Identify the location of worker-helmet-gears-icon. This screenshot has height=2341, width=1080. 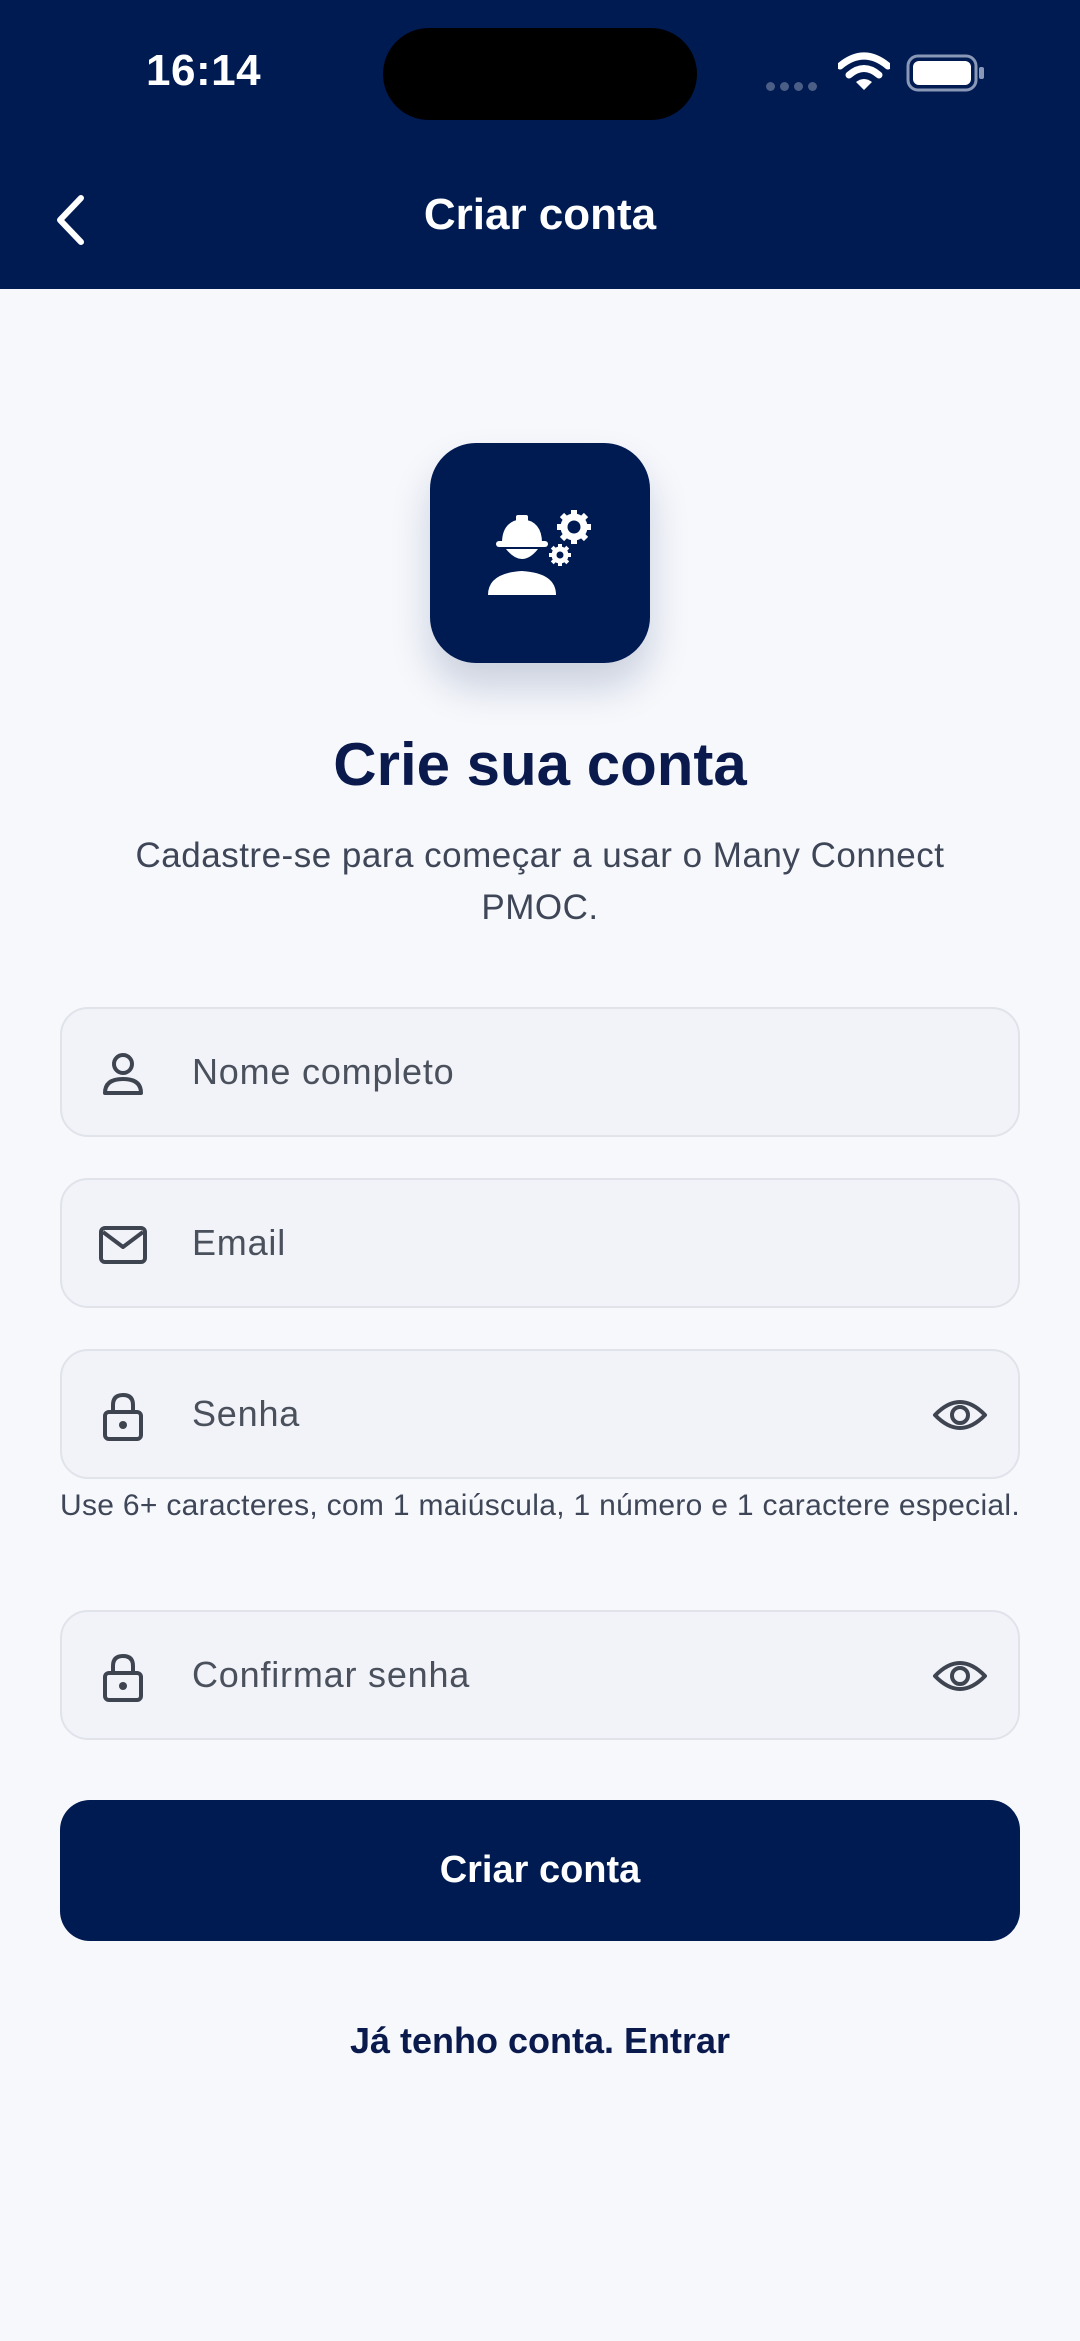
(539, 552).